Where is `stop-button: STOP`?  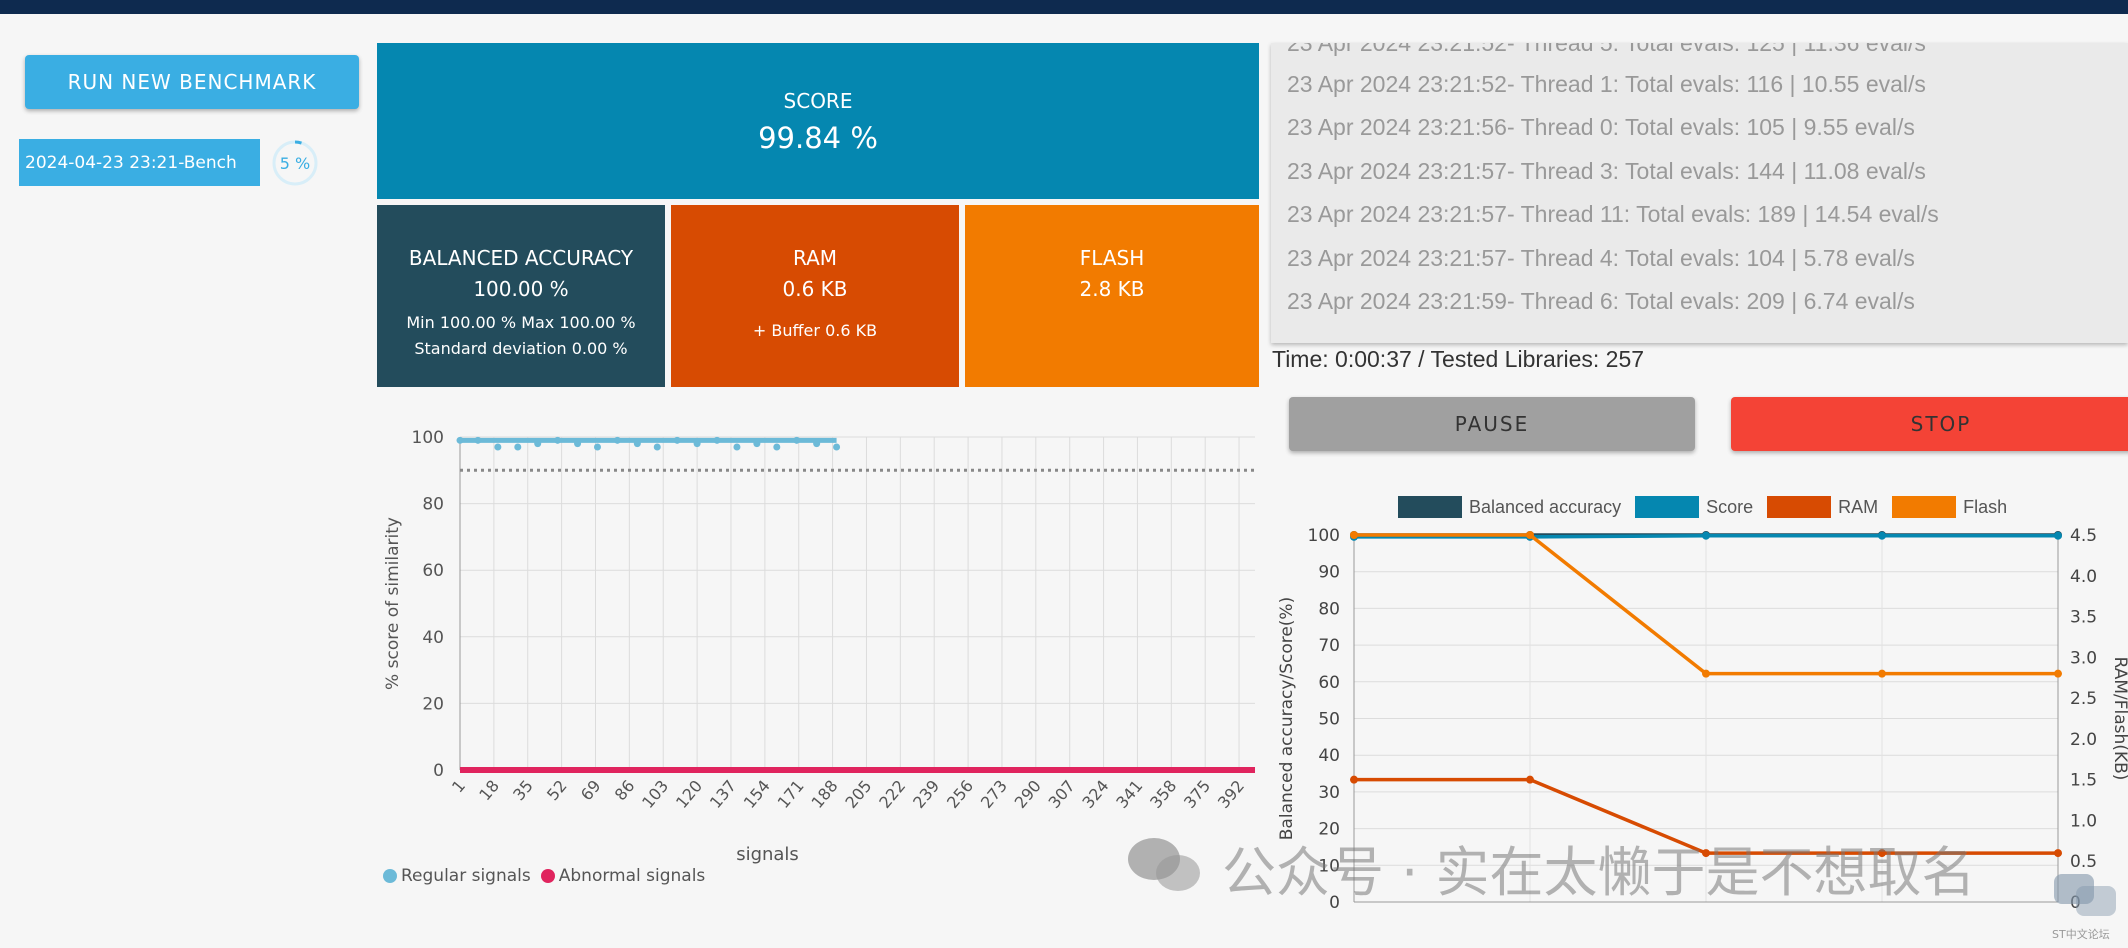 stop-button: STOP is located at coordinates (1929, 424).